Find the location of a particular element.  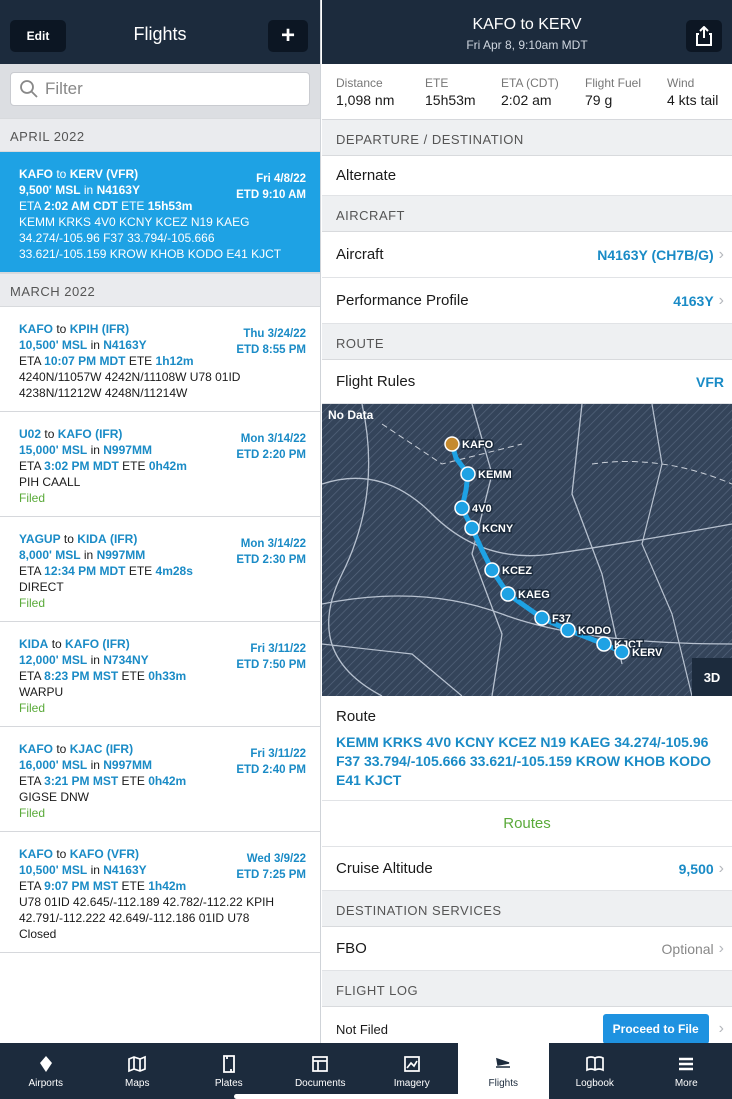

aircraft-row: Aircraft N4163Y (CH7B/G) › is located at coordinates (527, 255).